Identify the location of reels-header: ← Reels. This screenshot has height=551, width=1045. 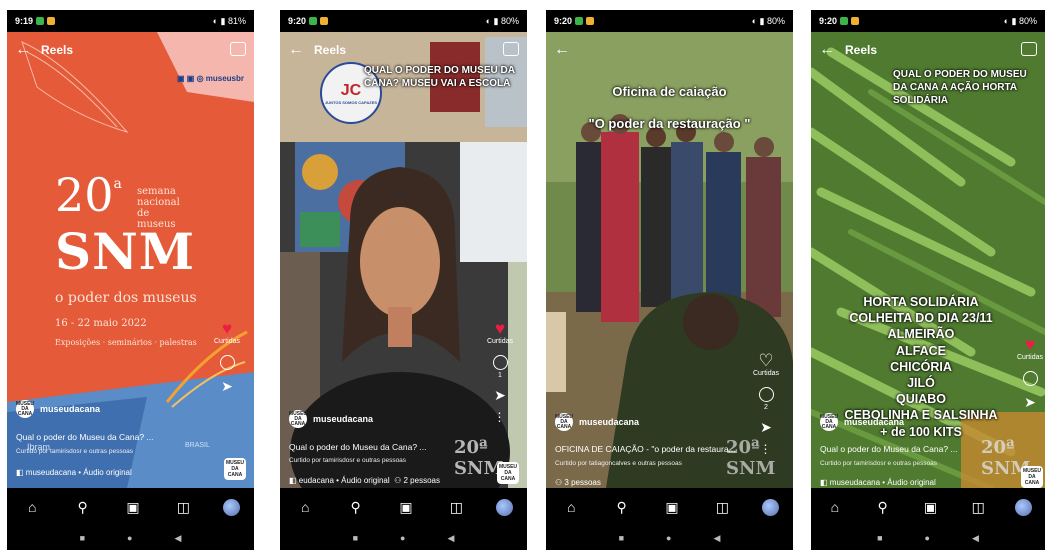
(928, 50).